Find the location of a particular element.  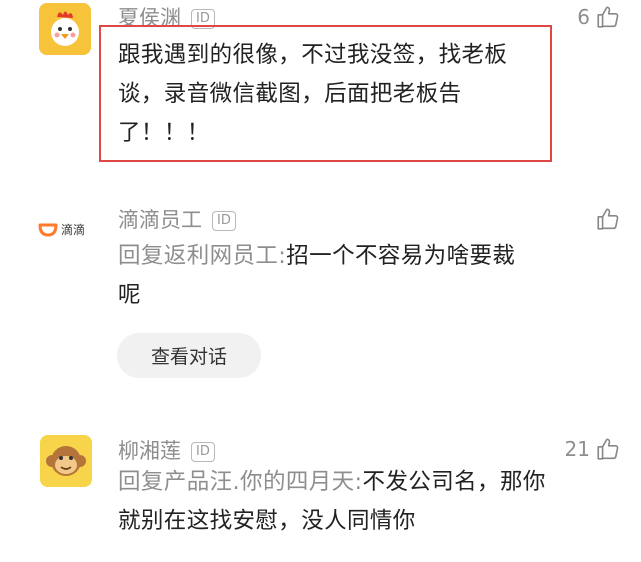

username-text: 柳湘莲 is located at coordinates (149, 451).